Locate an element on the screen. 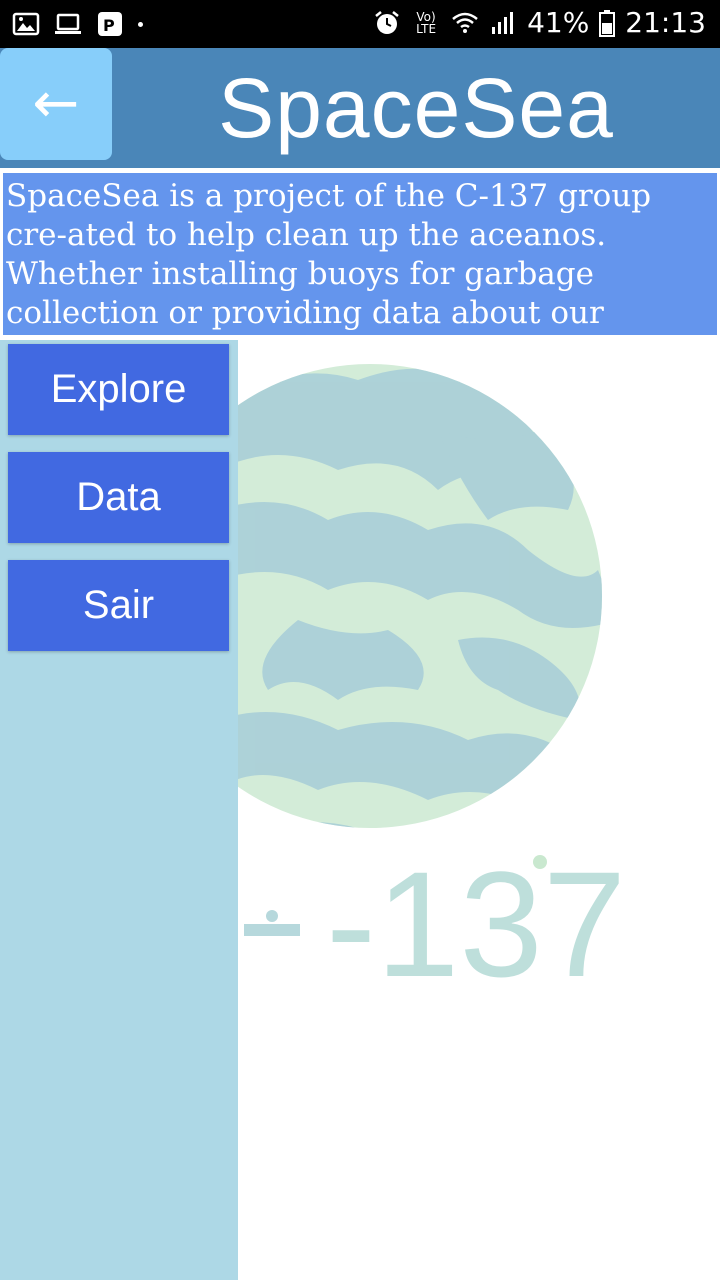  more-notifications-icon is located at coordinates (140, 24).